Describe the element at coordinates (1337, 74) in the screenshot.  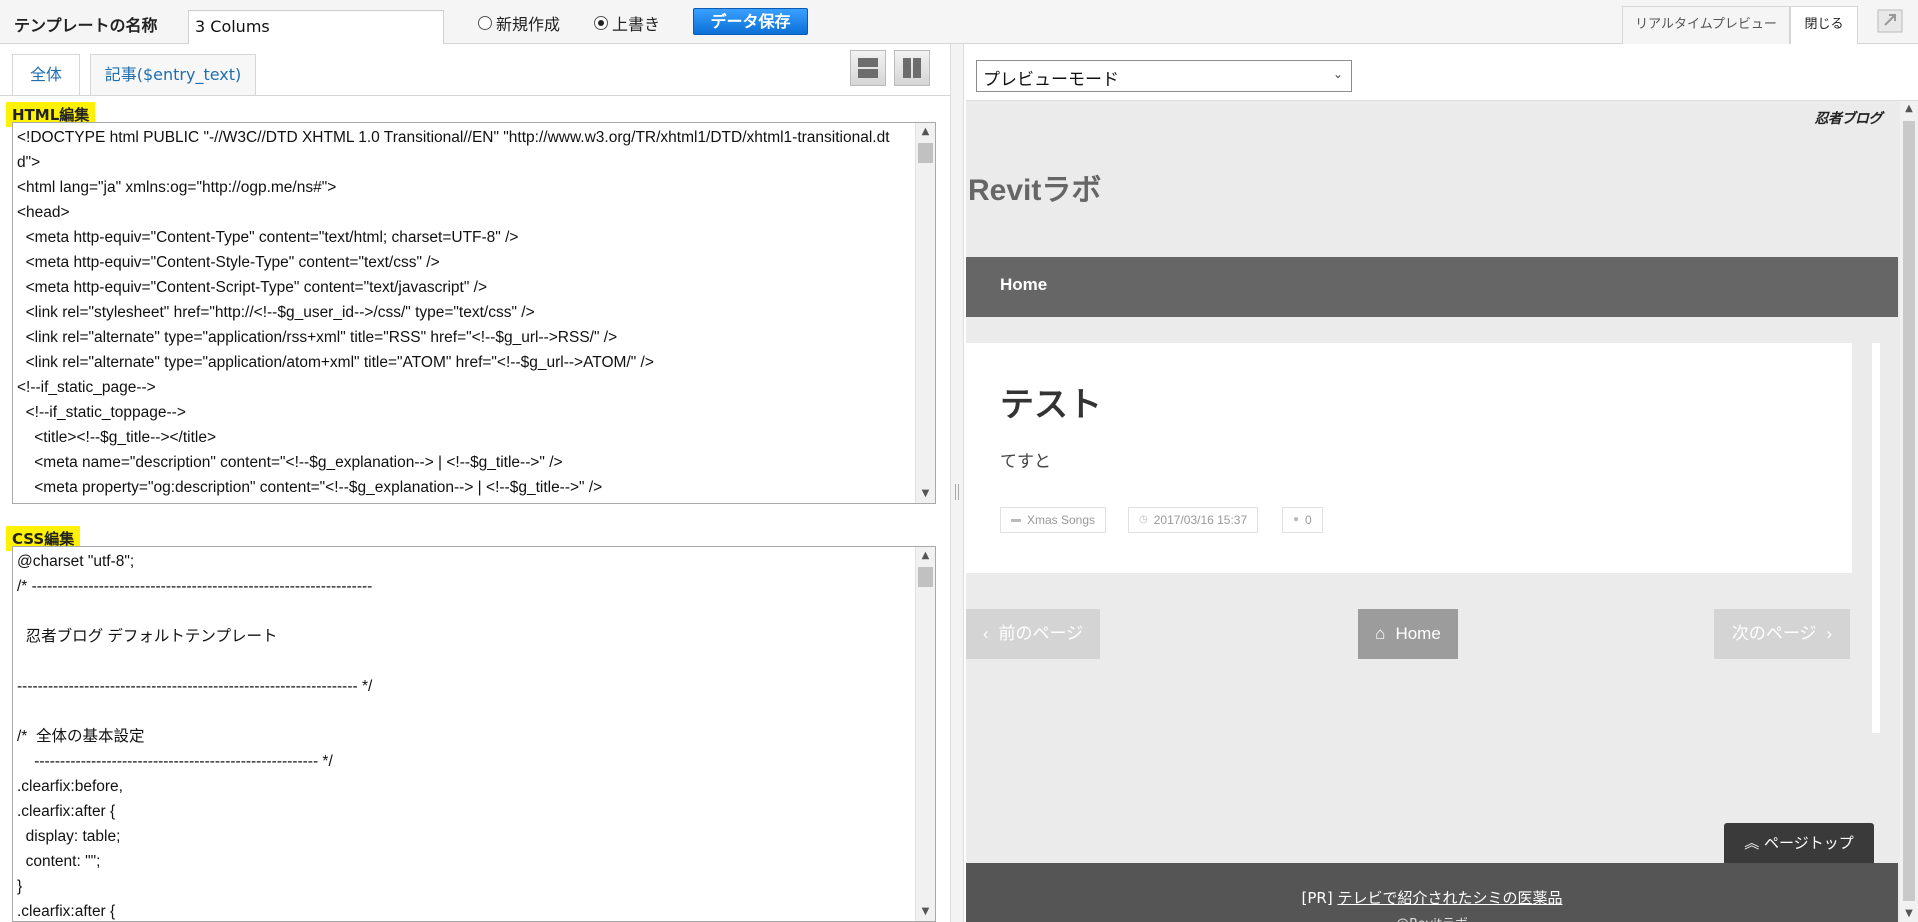
I see `chevron-down-icon: ⌄` at that location.